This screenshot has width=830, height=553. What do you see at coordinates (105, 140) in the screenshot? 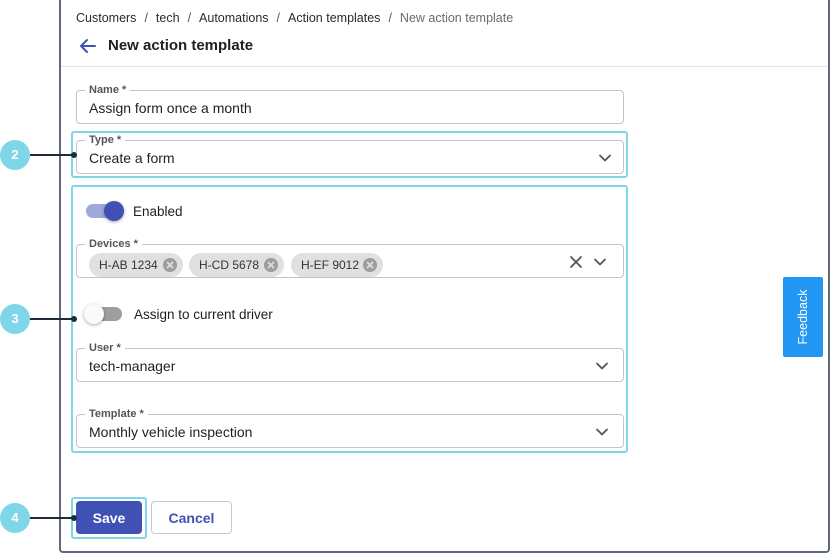
I see `type-select-label: Type *` at bounding box center [105, 140].